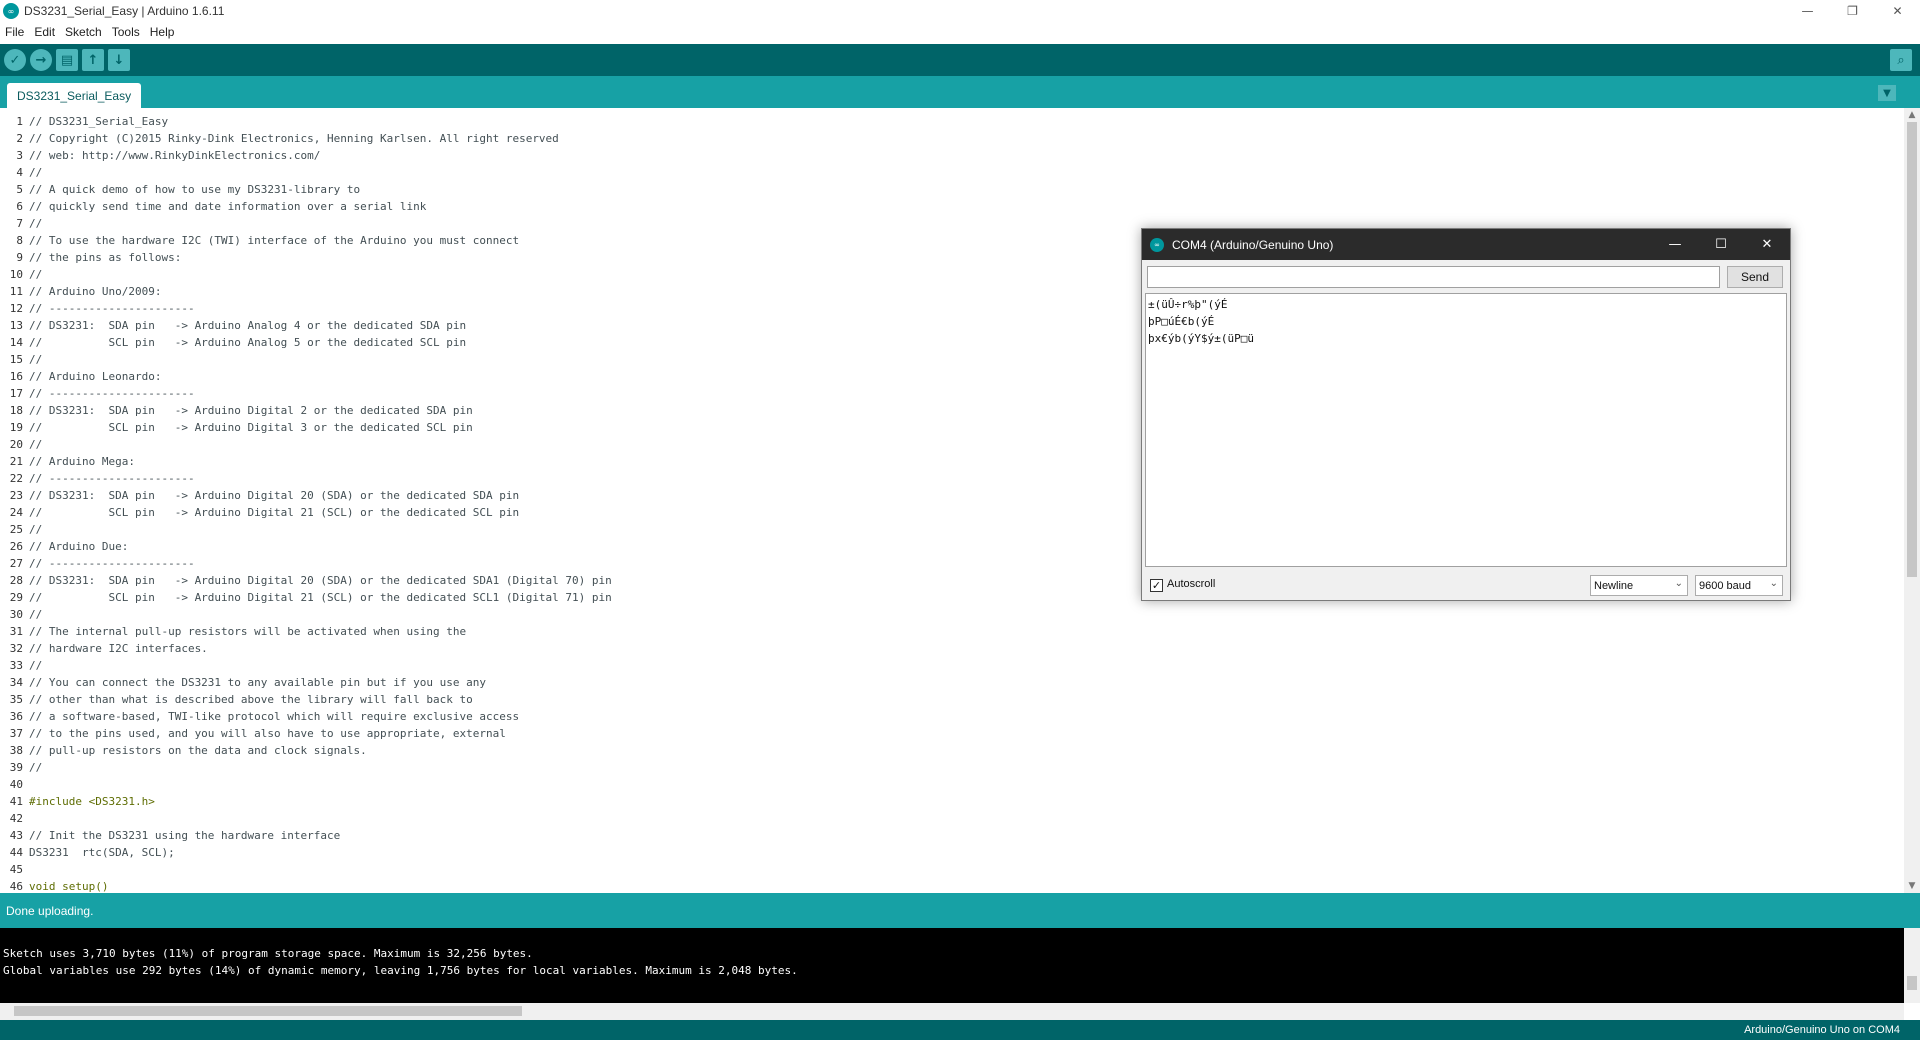 The height and width of the screenshot is (1040, 1920). Describe the element at coordinates (74, 95) in the screenshot. I see `tab-sketch: DS3231_Serial_Easy` at that location.